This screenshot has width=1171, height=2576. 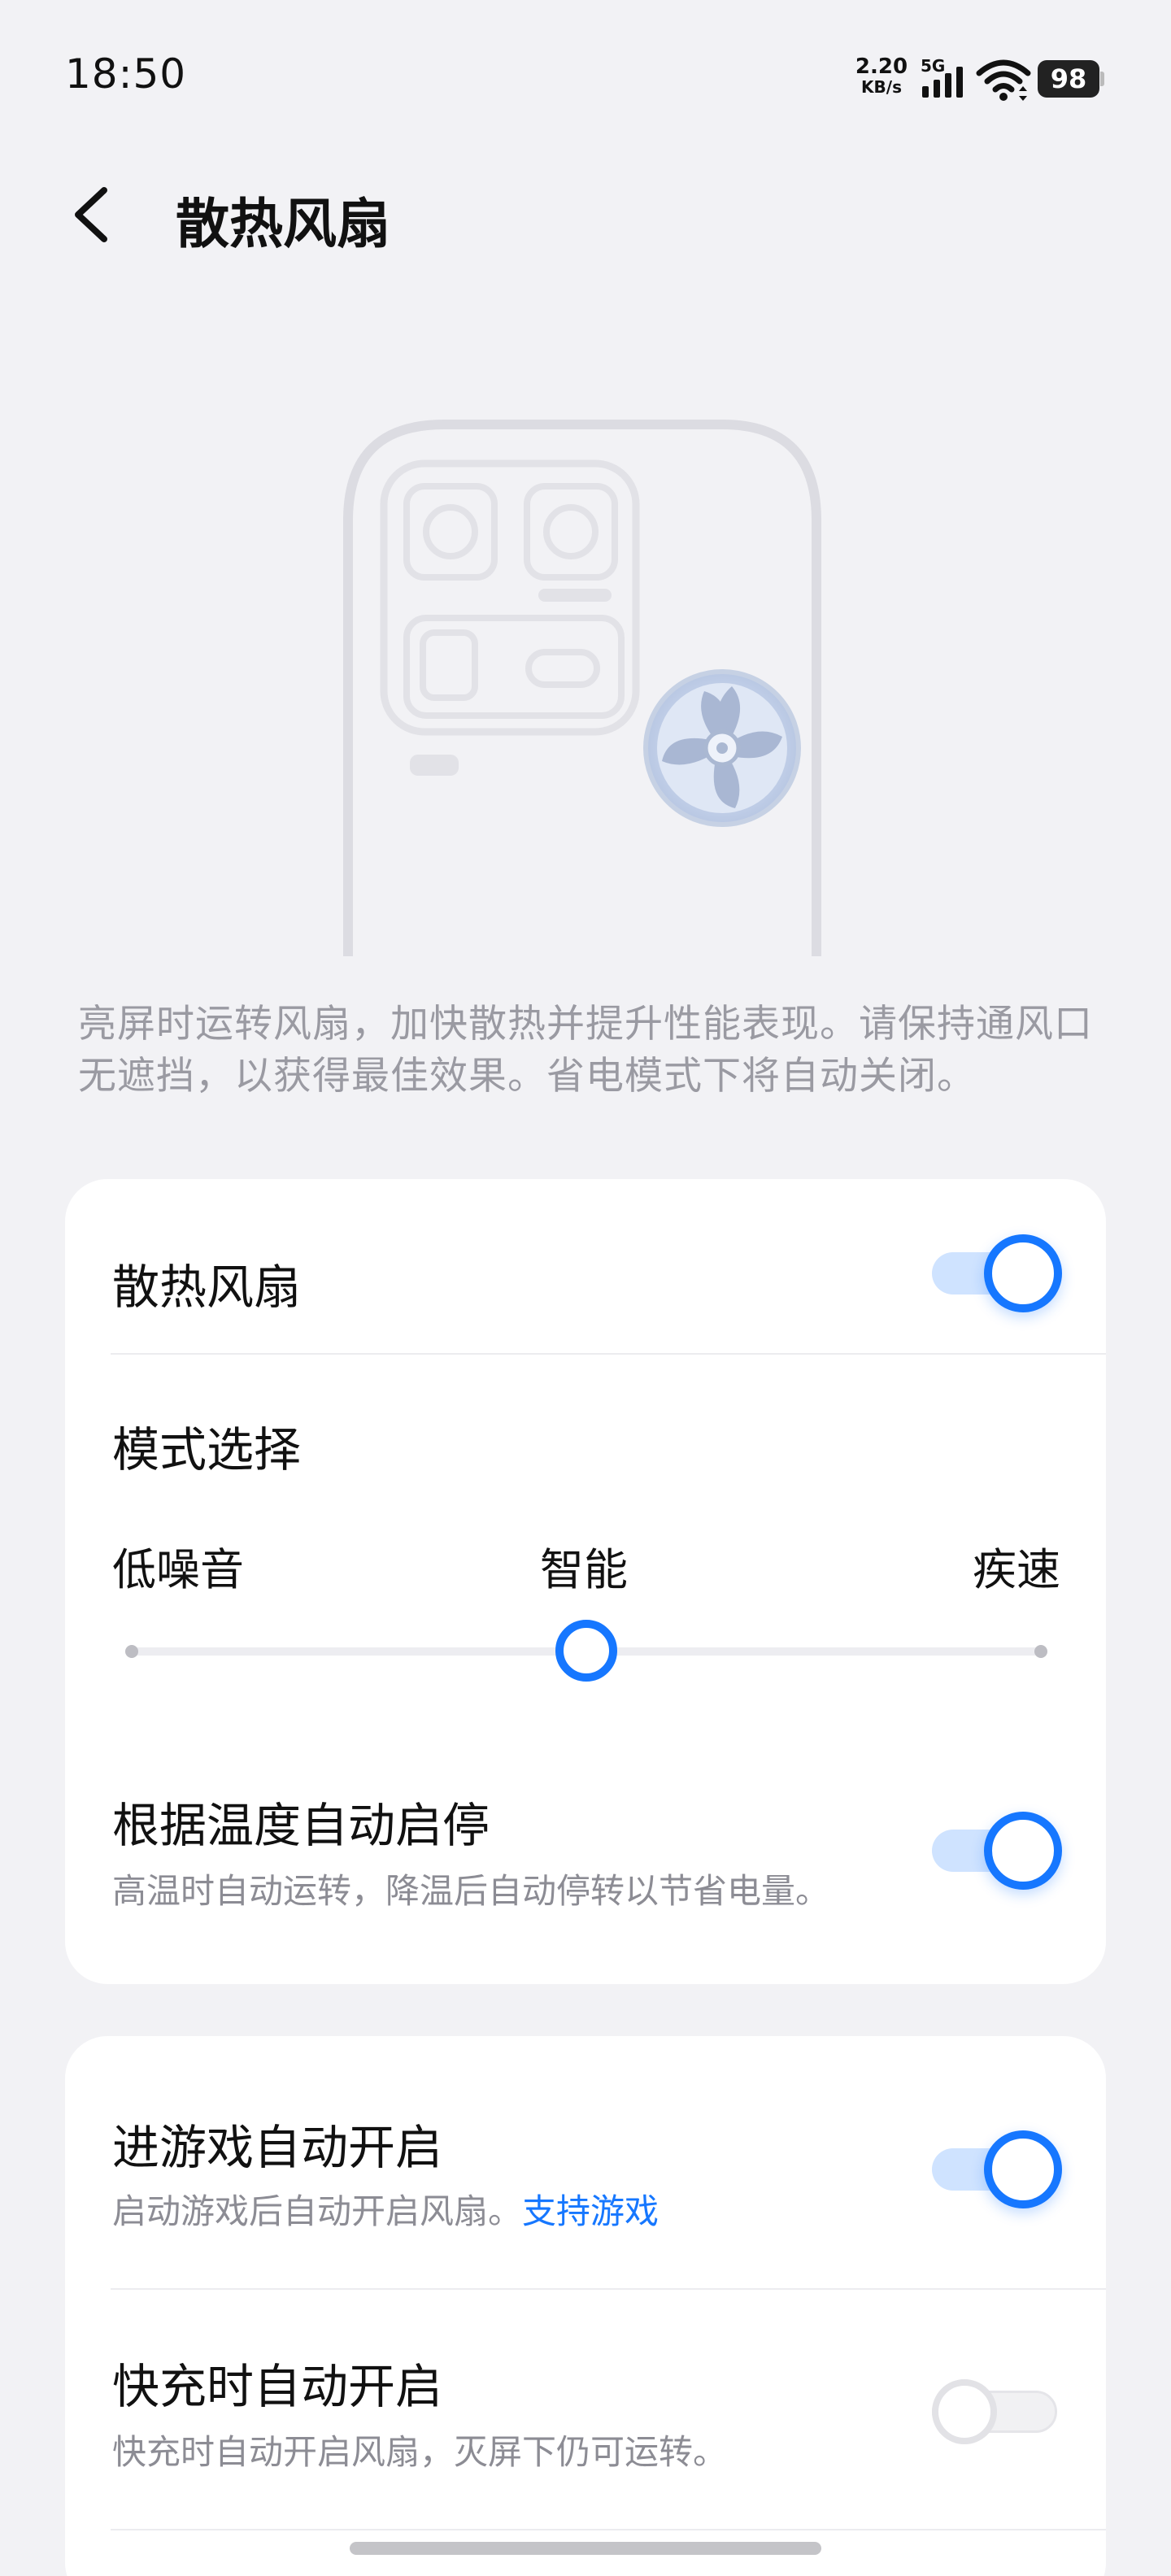 I want to click on network-speed-value: 2.20, so click(x=882, y=67).